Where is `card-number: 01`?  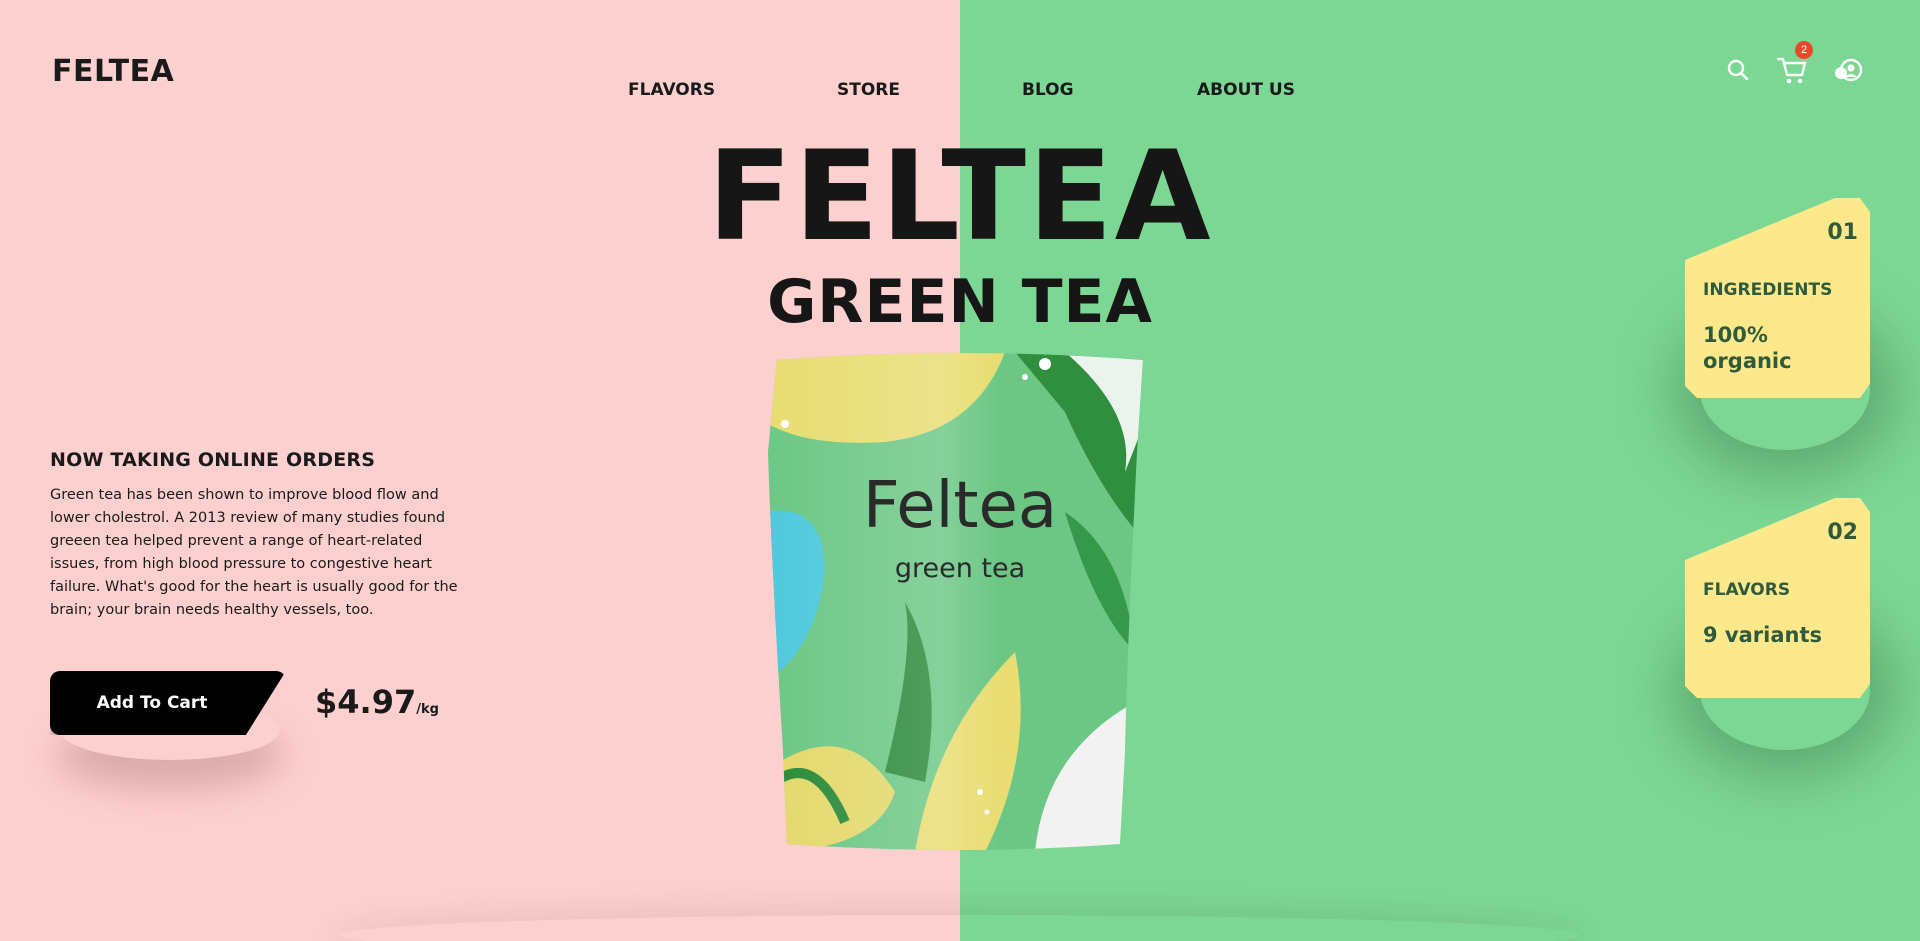 card-number: 01 is located at coordinates (1842, 232).